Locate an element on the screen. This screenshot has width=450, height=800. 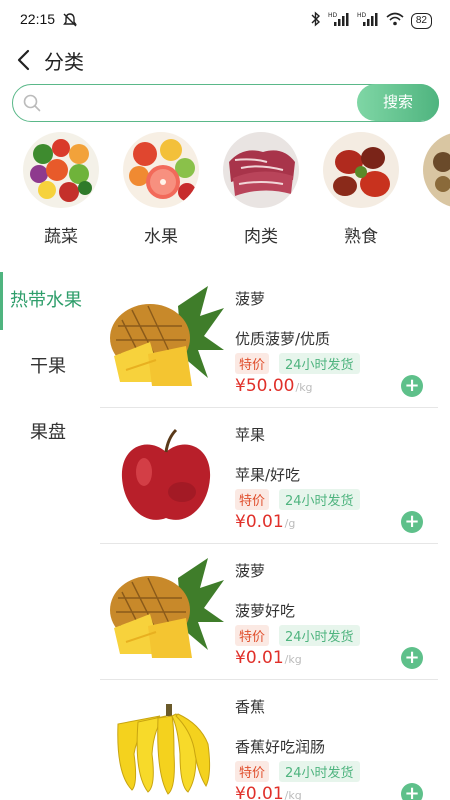
header: 分类 is located at coordinates (225, 60).